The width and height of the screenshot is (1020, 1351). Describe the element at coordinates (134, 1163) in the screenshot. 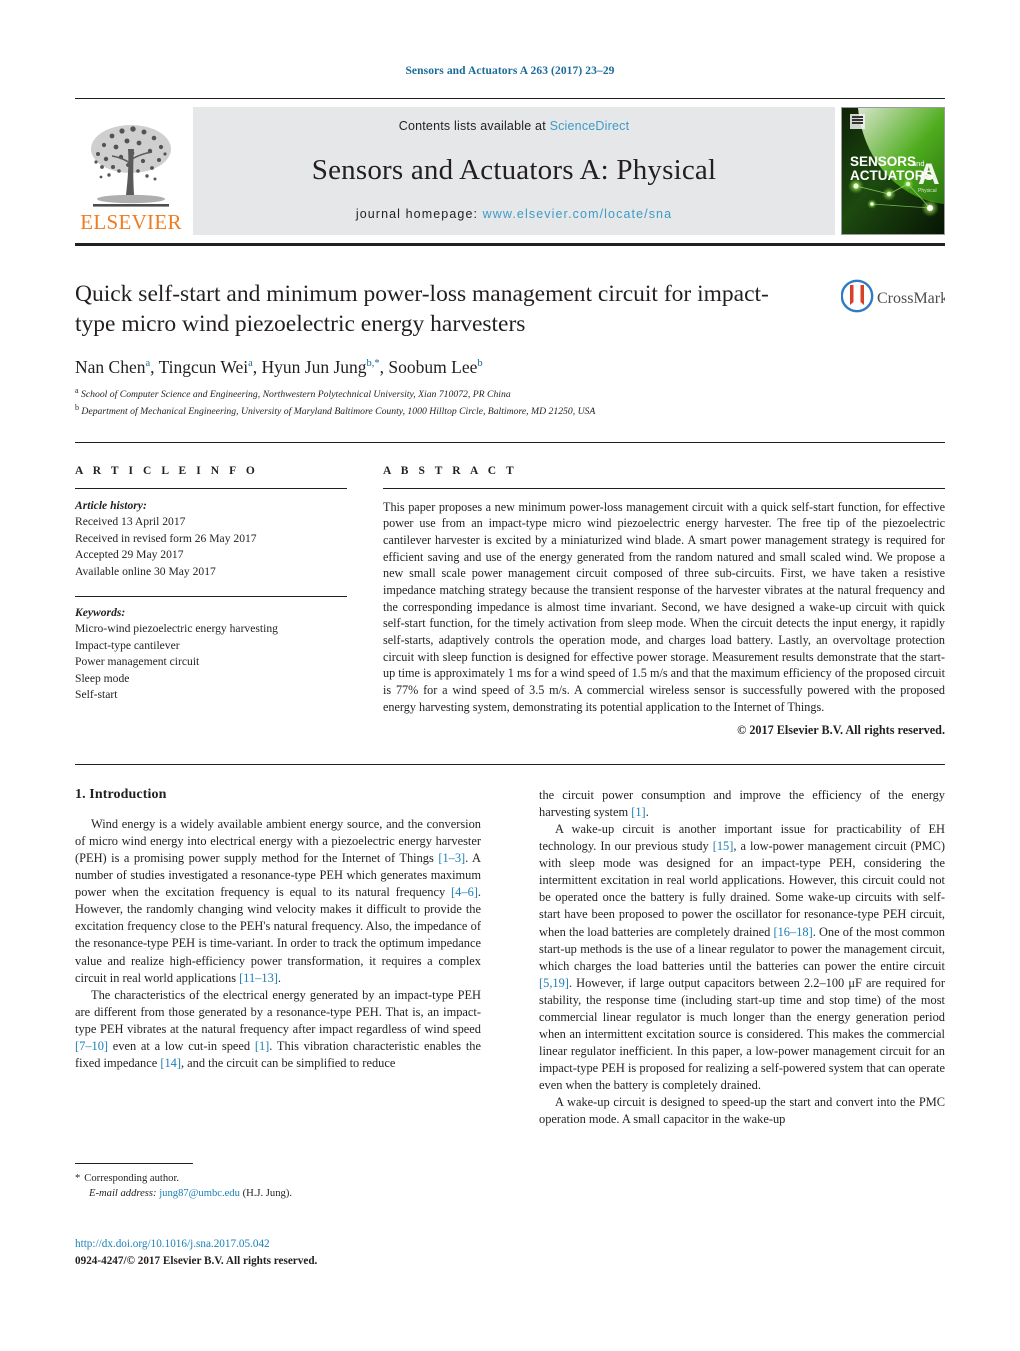

I see `footnote-rule` at that location.